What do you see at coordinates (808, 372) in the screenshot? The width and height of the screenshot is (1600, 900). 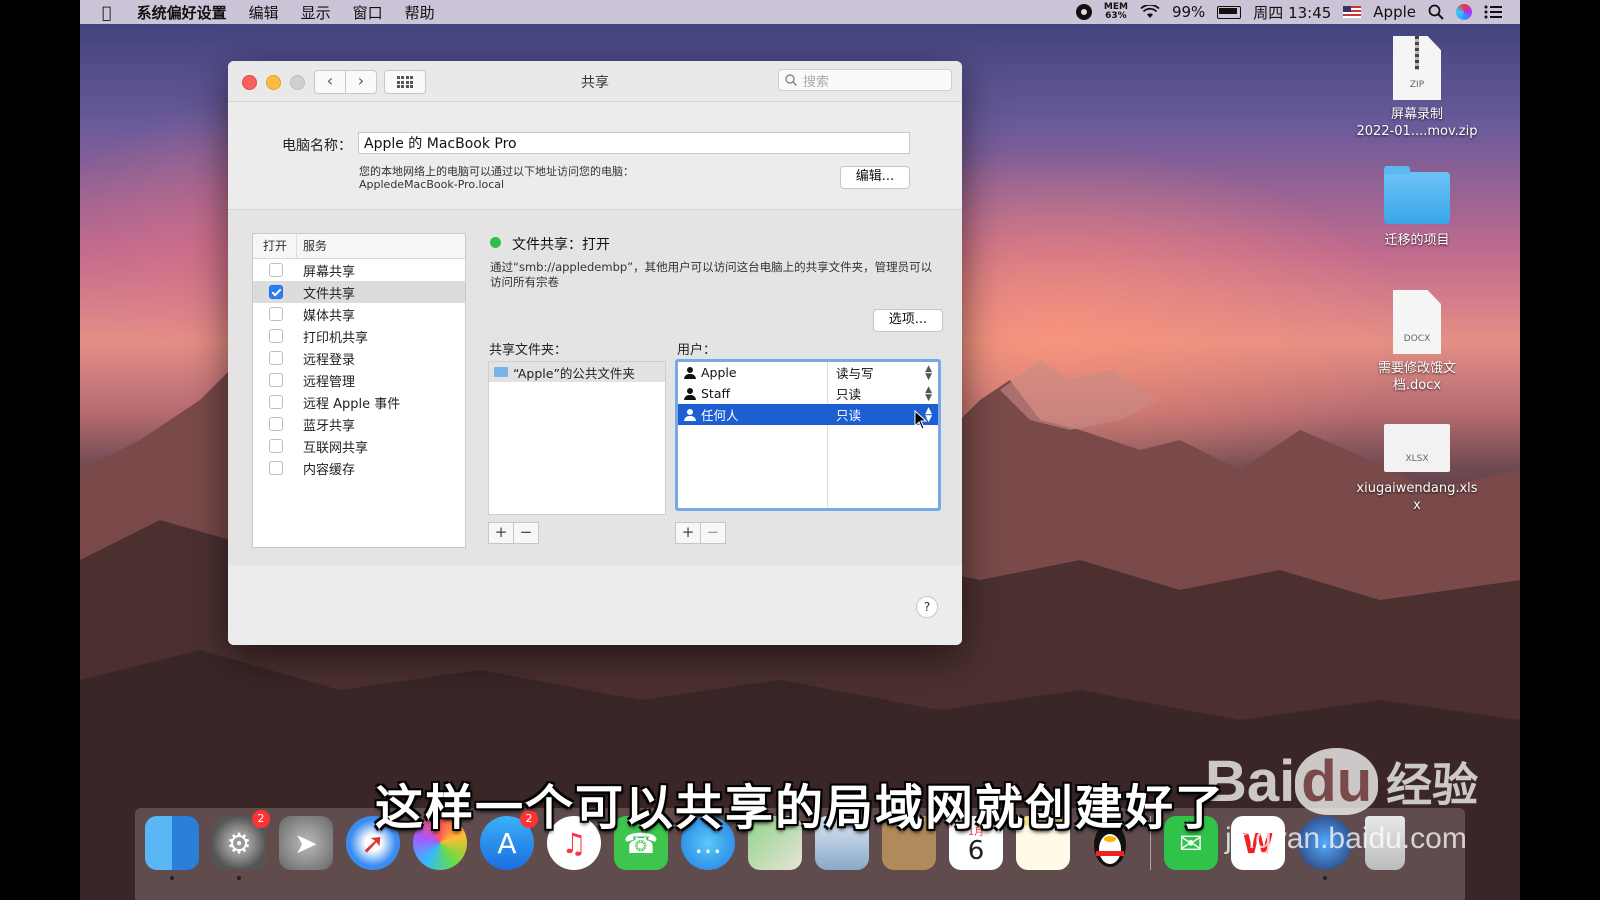 I see `user-row-apple: Apple 读与写 ▲ ▼` at bounding box center [808, 372].